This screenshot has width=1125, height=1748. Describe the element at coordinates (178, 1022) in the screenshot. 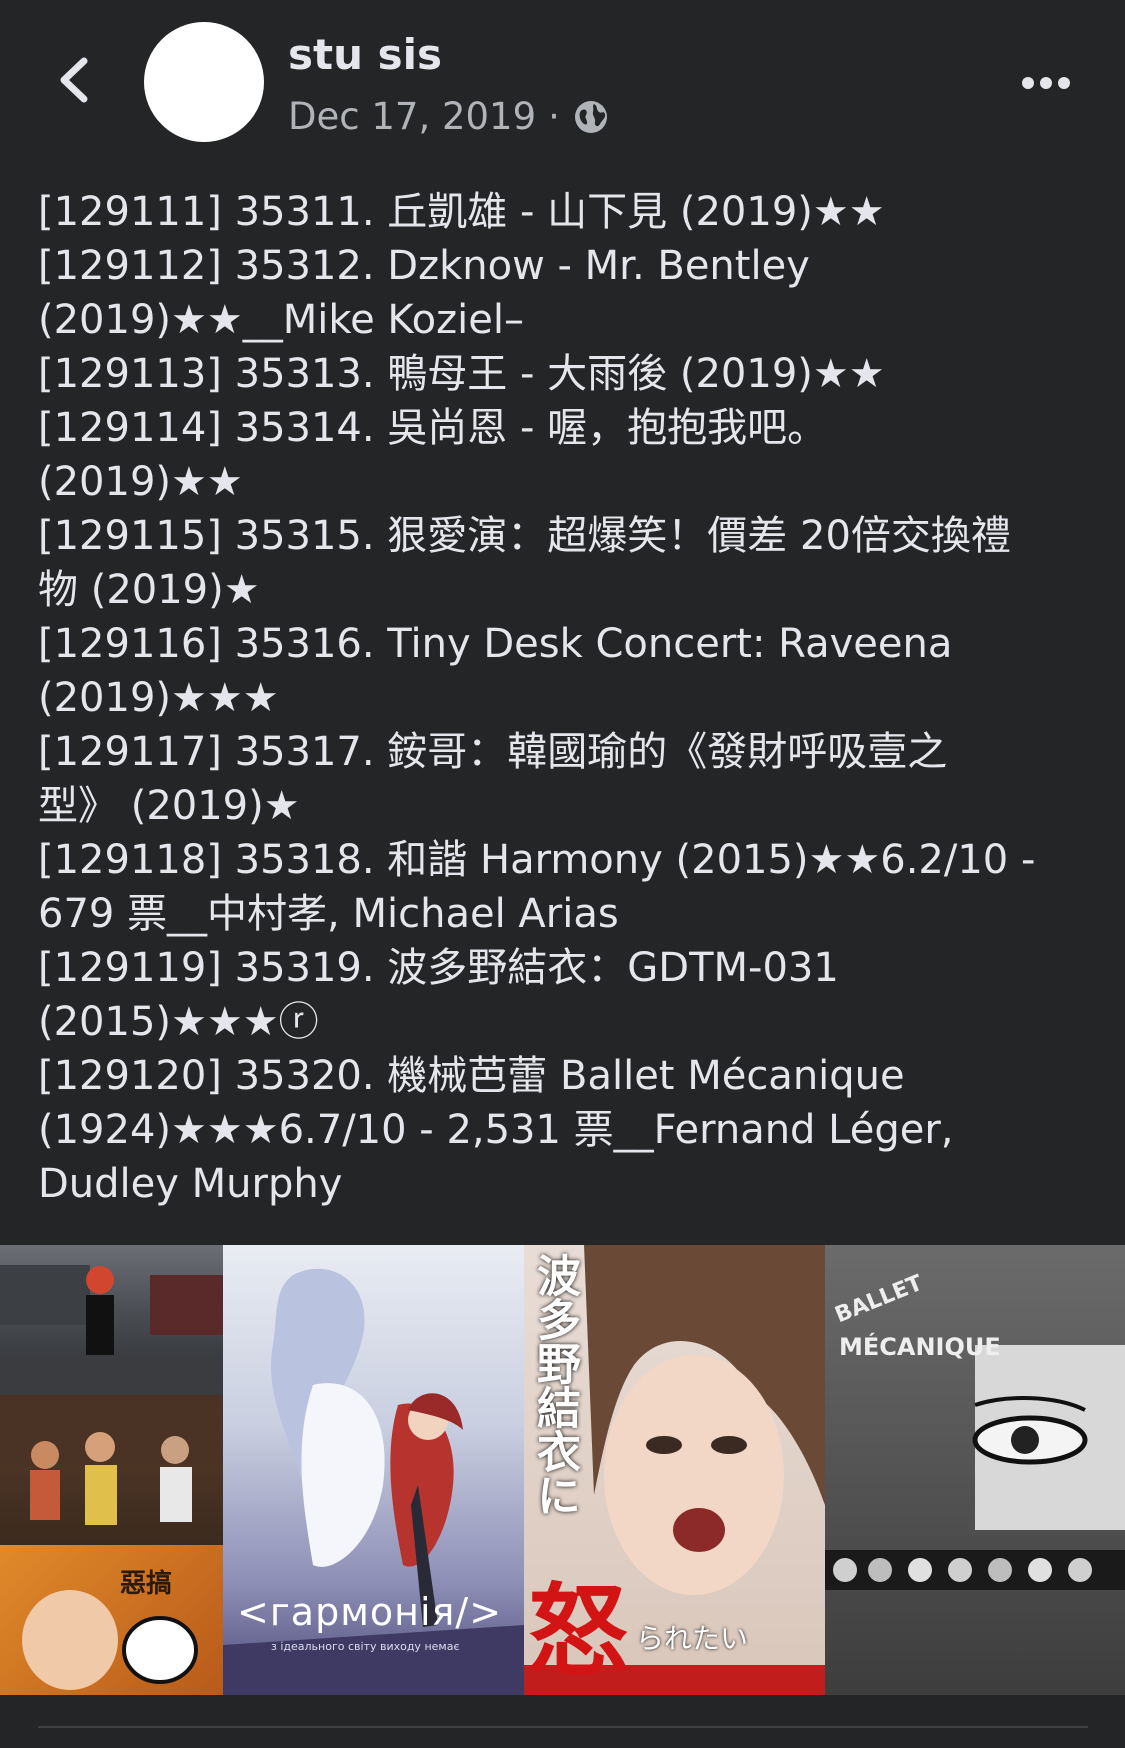

I see `post-line: (2015)★★★ⓡ` at that location.